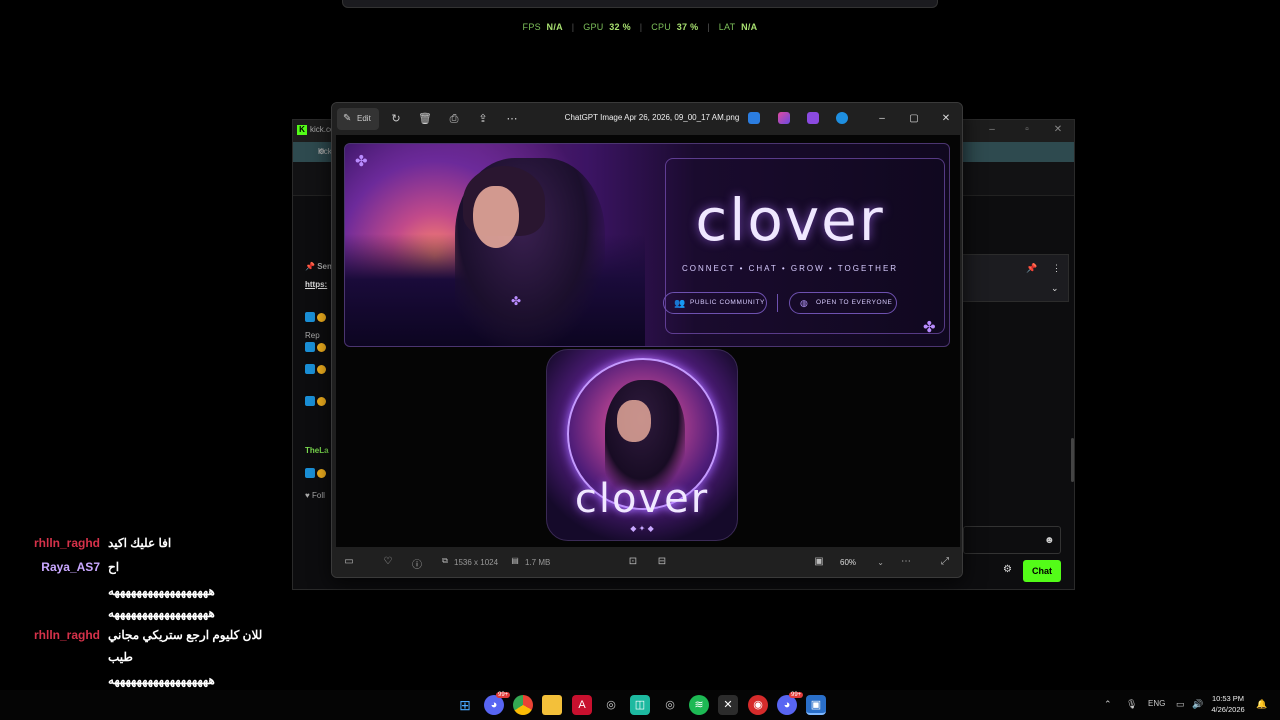  What do you see at coordinates (531, 27) in the screenshot?
I see `fps-label: FPS` at bounding box center [531, 27].